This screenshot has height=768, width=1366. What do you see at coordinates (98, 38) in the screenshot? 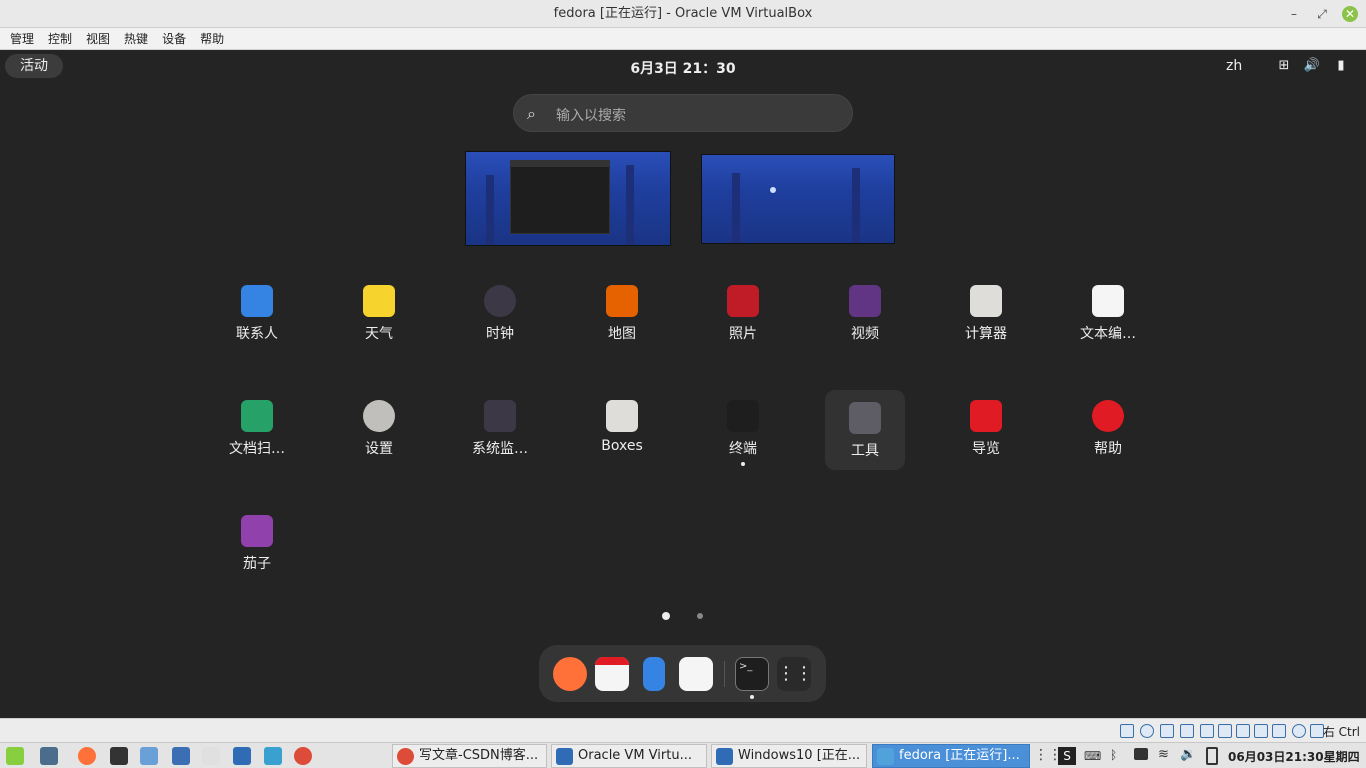
I see `menu-view: 视图` at bounding box center [98, 38].